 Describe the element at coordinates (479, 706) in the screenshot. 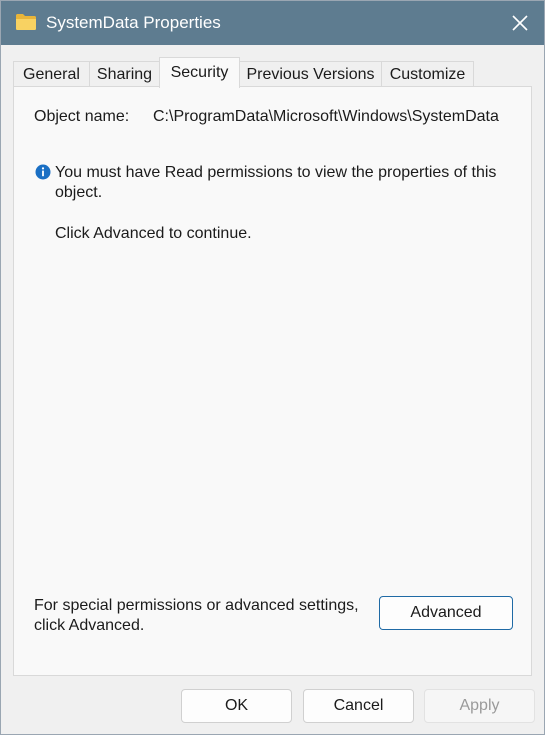

I see `apply-button: Apply` at that location.